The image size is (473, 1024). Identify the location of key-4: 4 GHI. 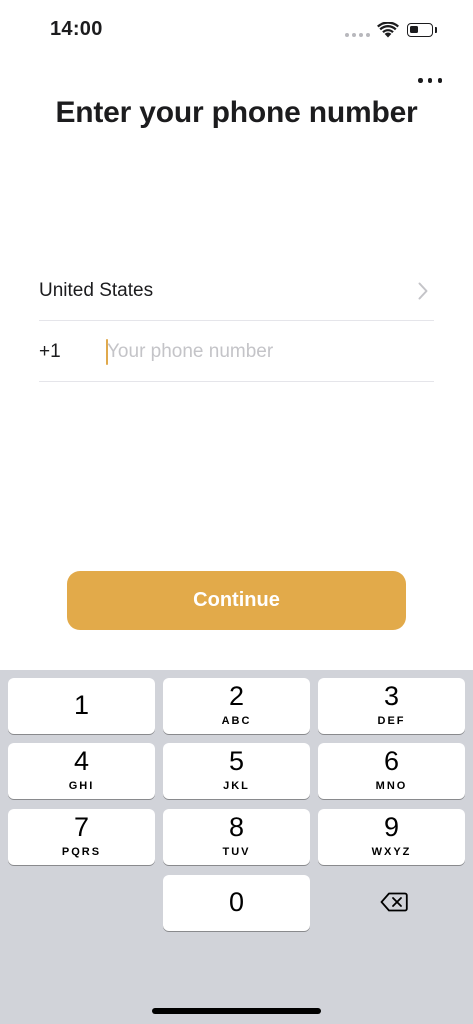
(81, 771).